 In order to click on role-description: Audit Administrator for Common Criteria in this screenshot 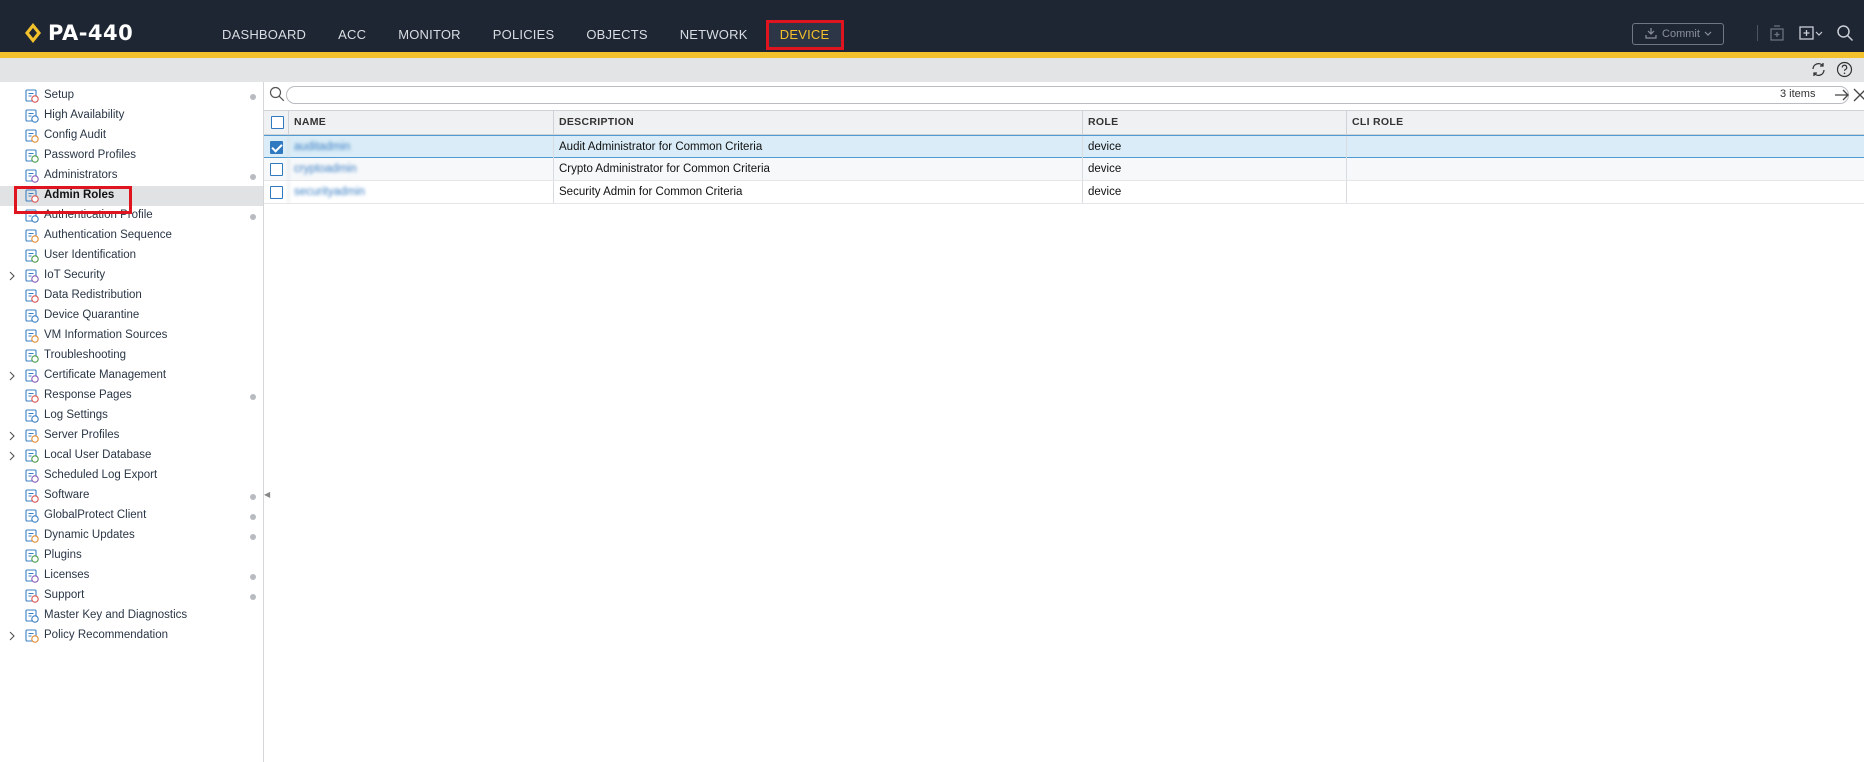, I will do `click(817, 147)`.